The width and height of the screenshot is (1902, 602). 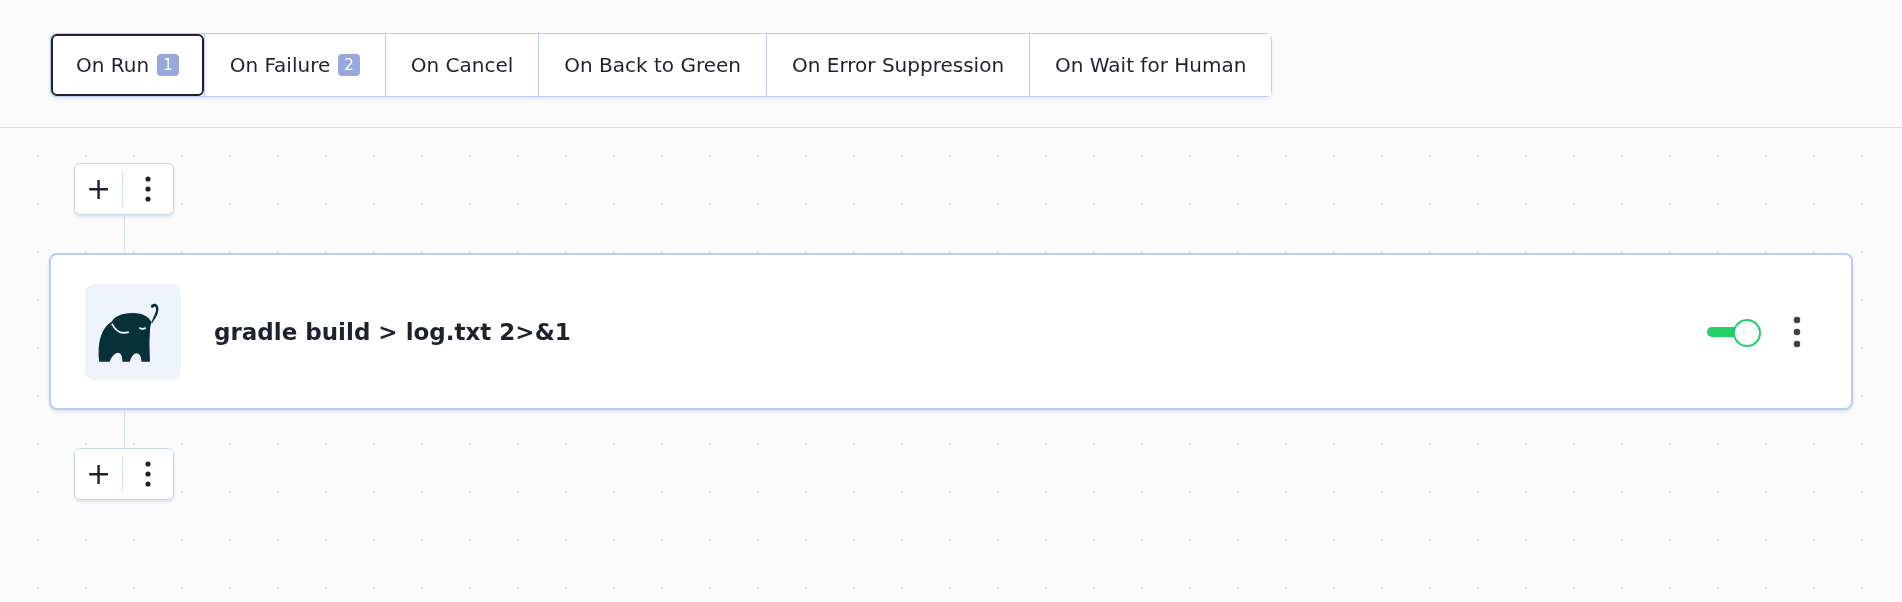 I want to click on count-badge: 2, so click(x=349, y=65).